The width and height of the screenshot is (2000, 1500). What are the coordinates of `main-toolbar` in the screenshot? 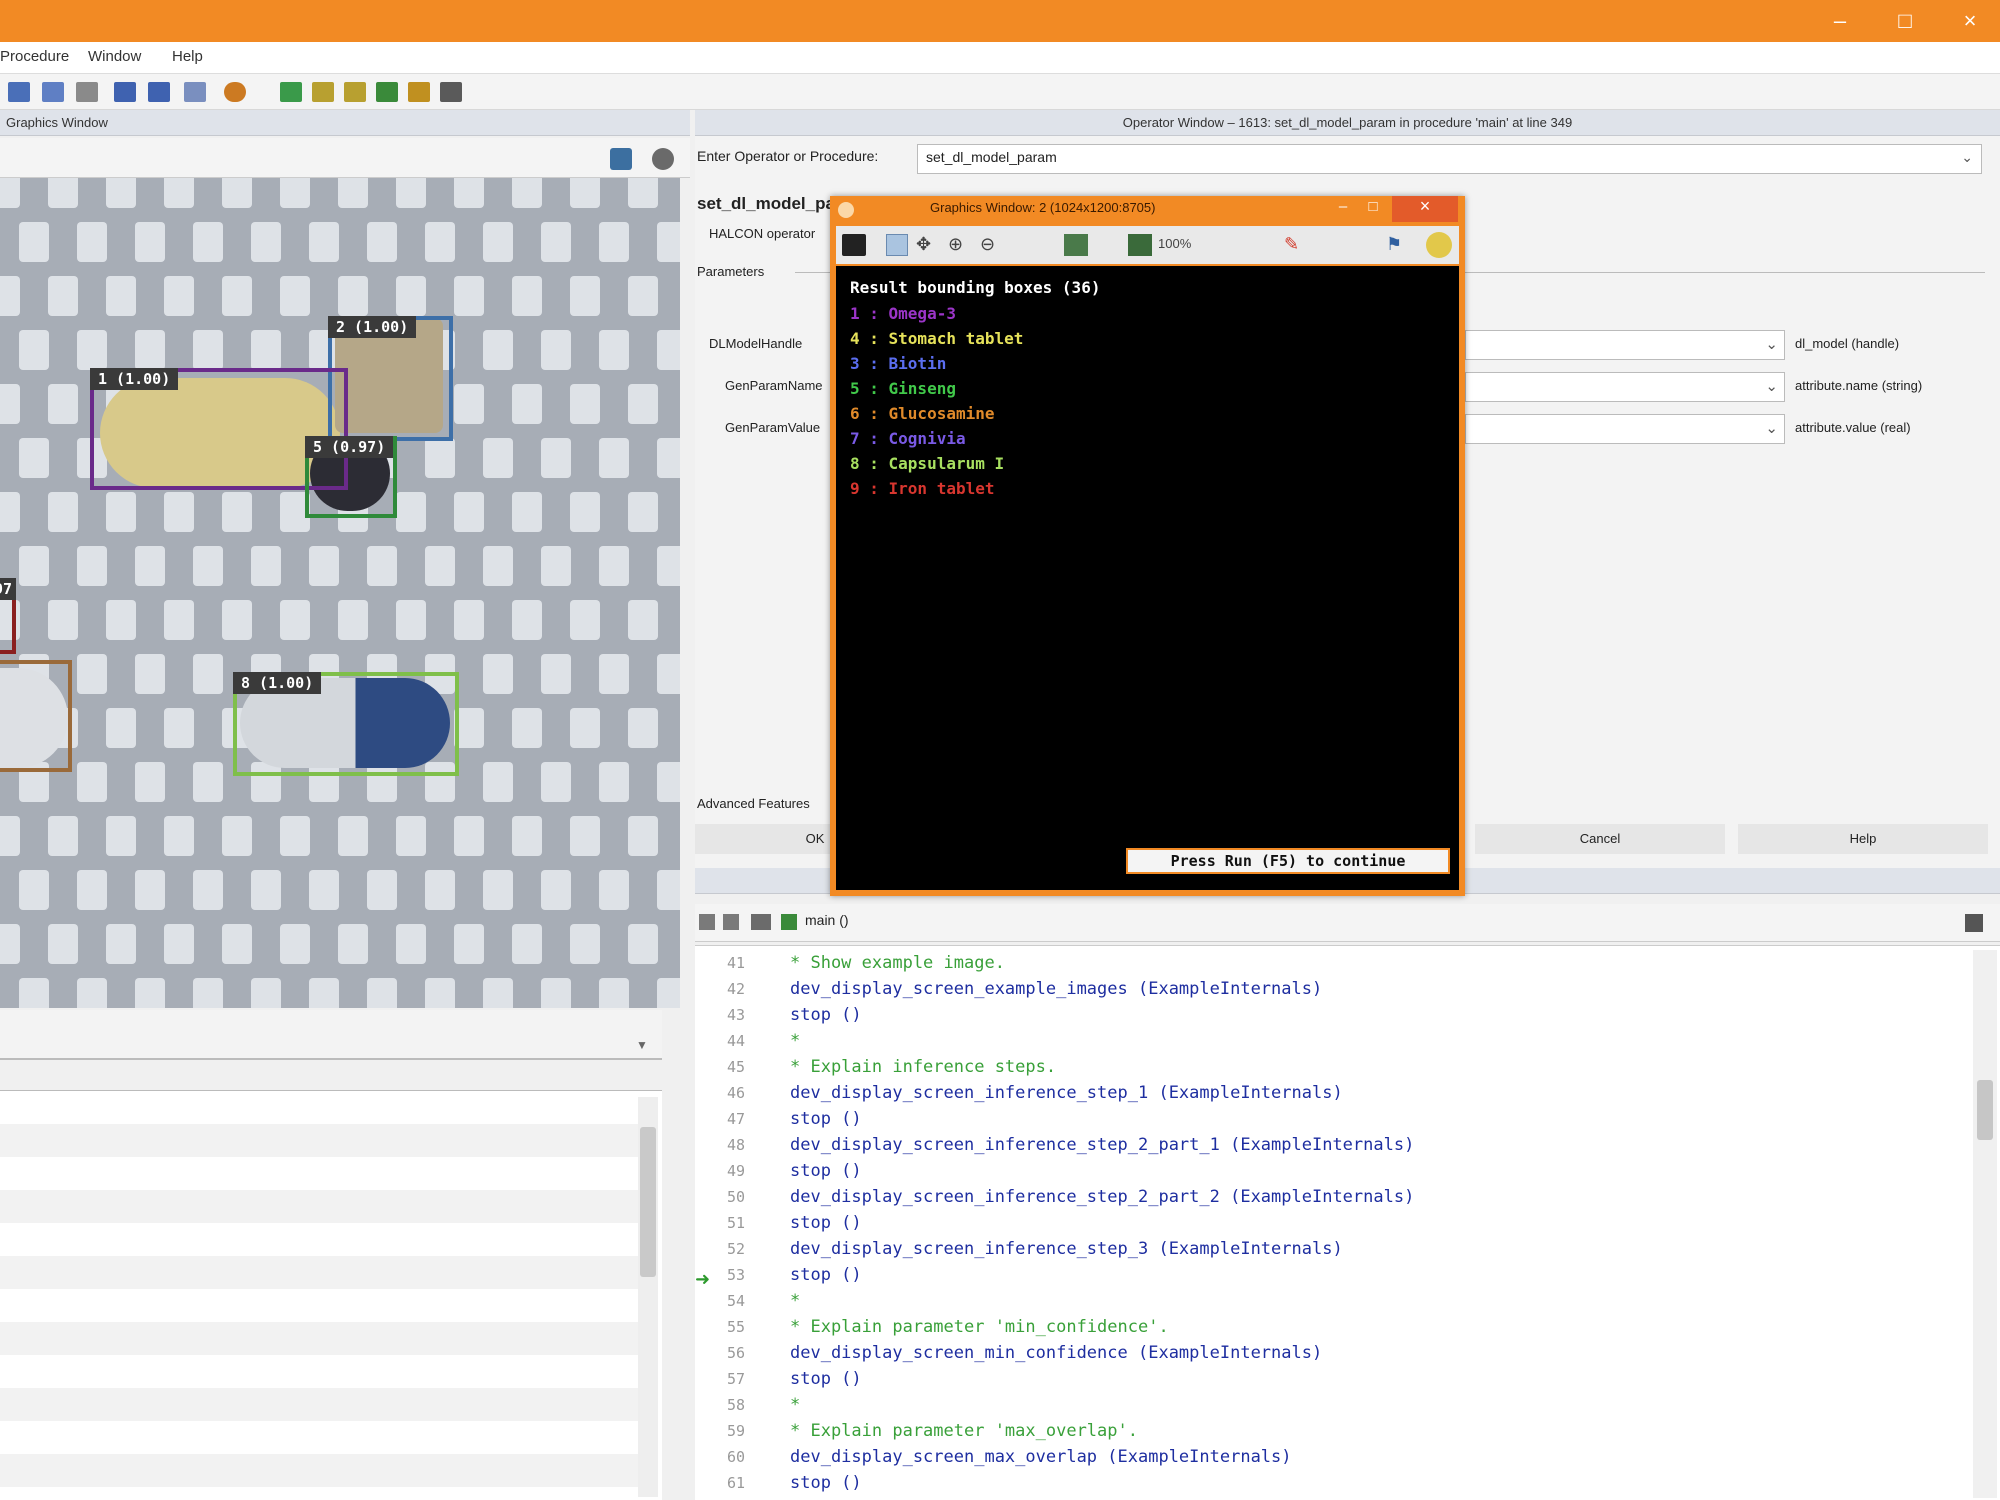 It's located at (1000, 92).